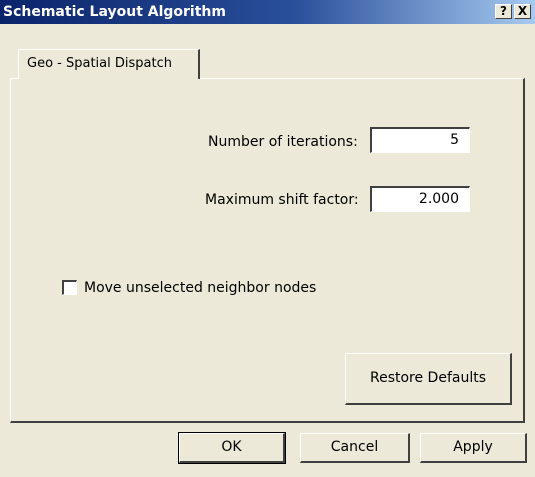 Image resolution: width=535 pixels, height=477 pixels. Describe the element at coordinates (114, 12) in the screenshot. I see `window-title: Schematic Layout Algorithm` at that location.